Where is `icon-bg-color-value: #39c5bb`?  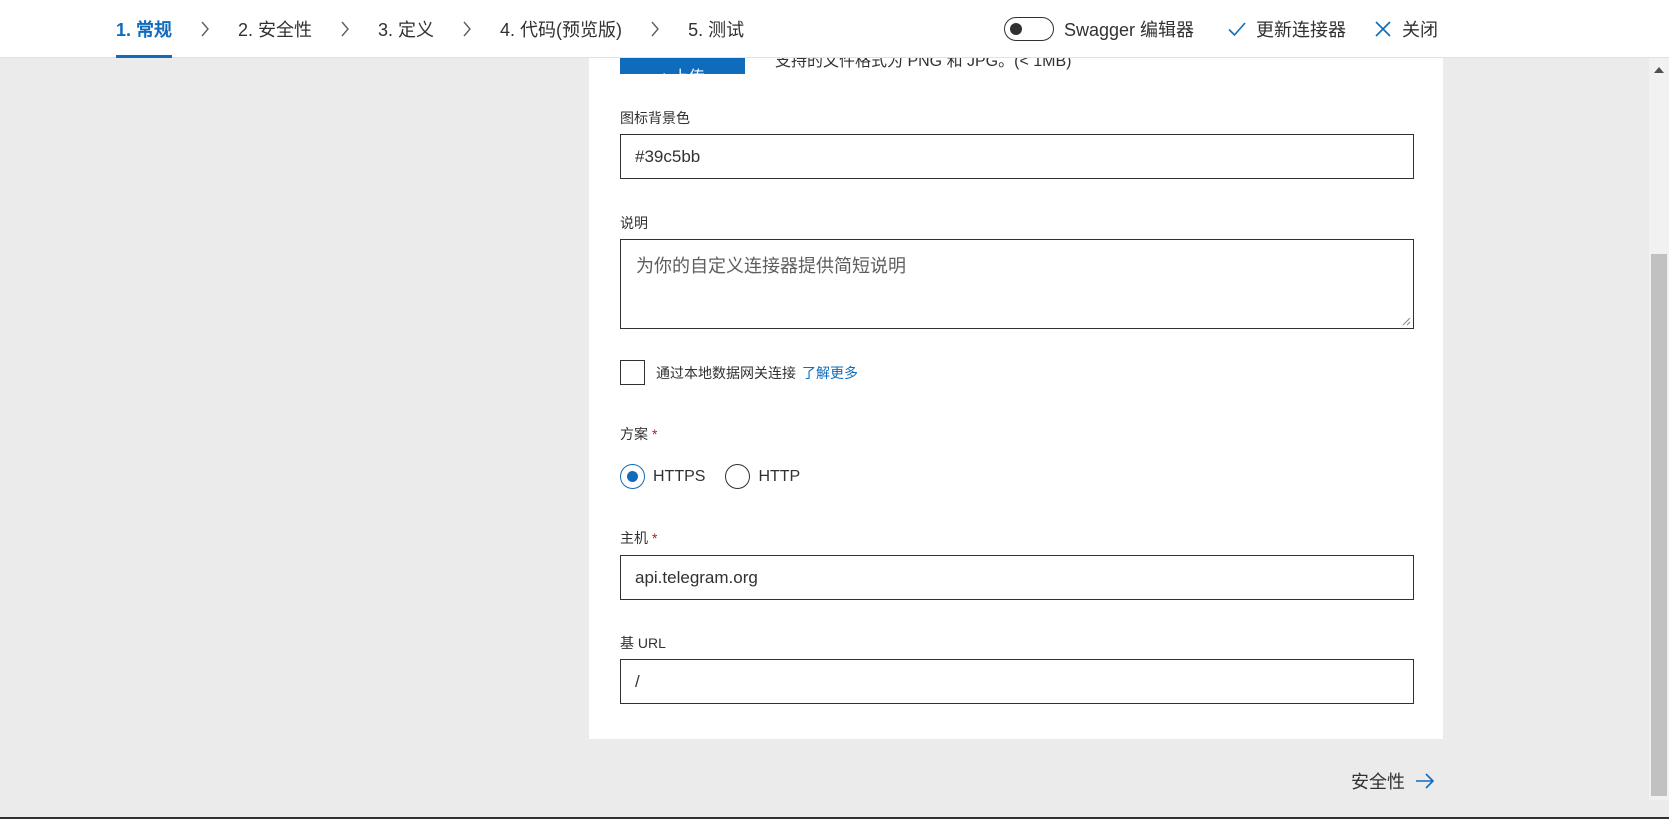 icon-bg-color-value: #39c5bb is located at coordinates (668, 156).